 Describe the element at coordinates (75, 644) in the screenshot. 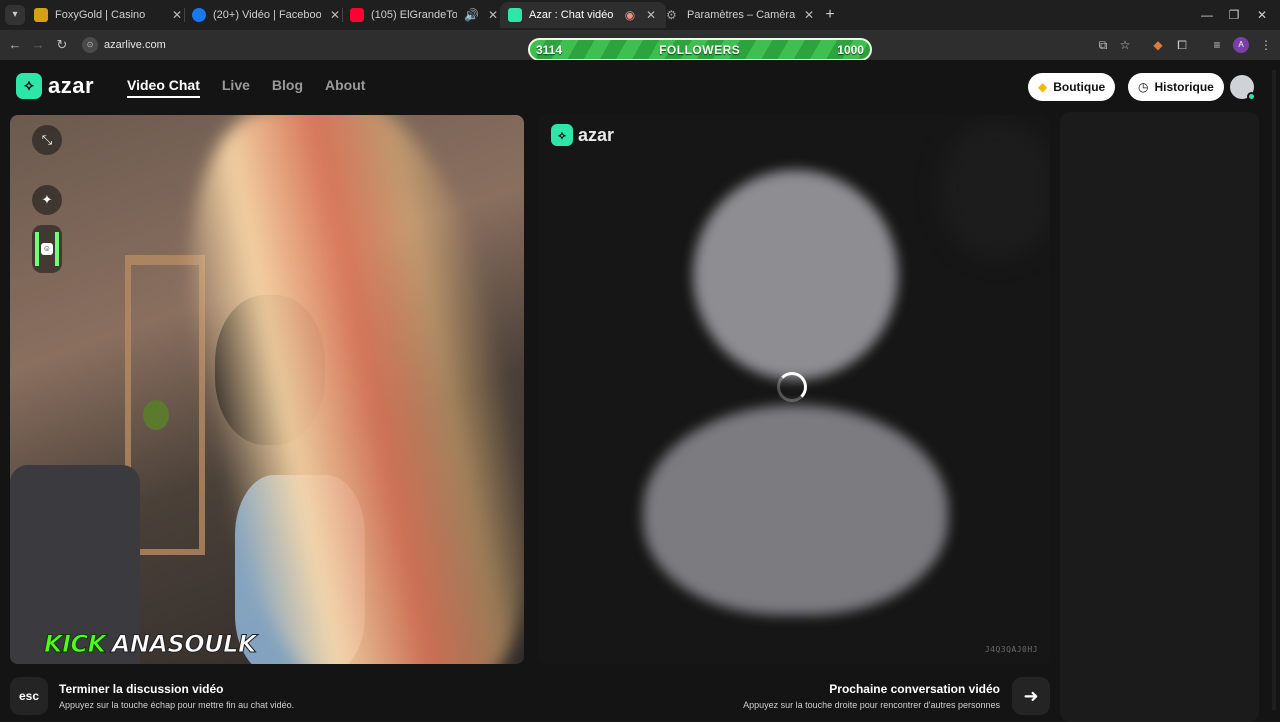

I see `kick-label: KICK` at that location.